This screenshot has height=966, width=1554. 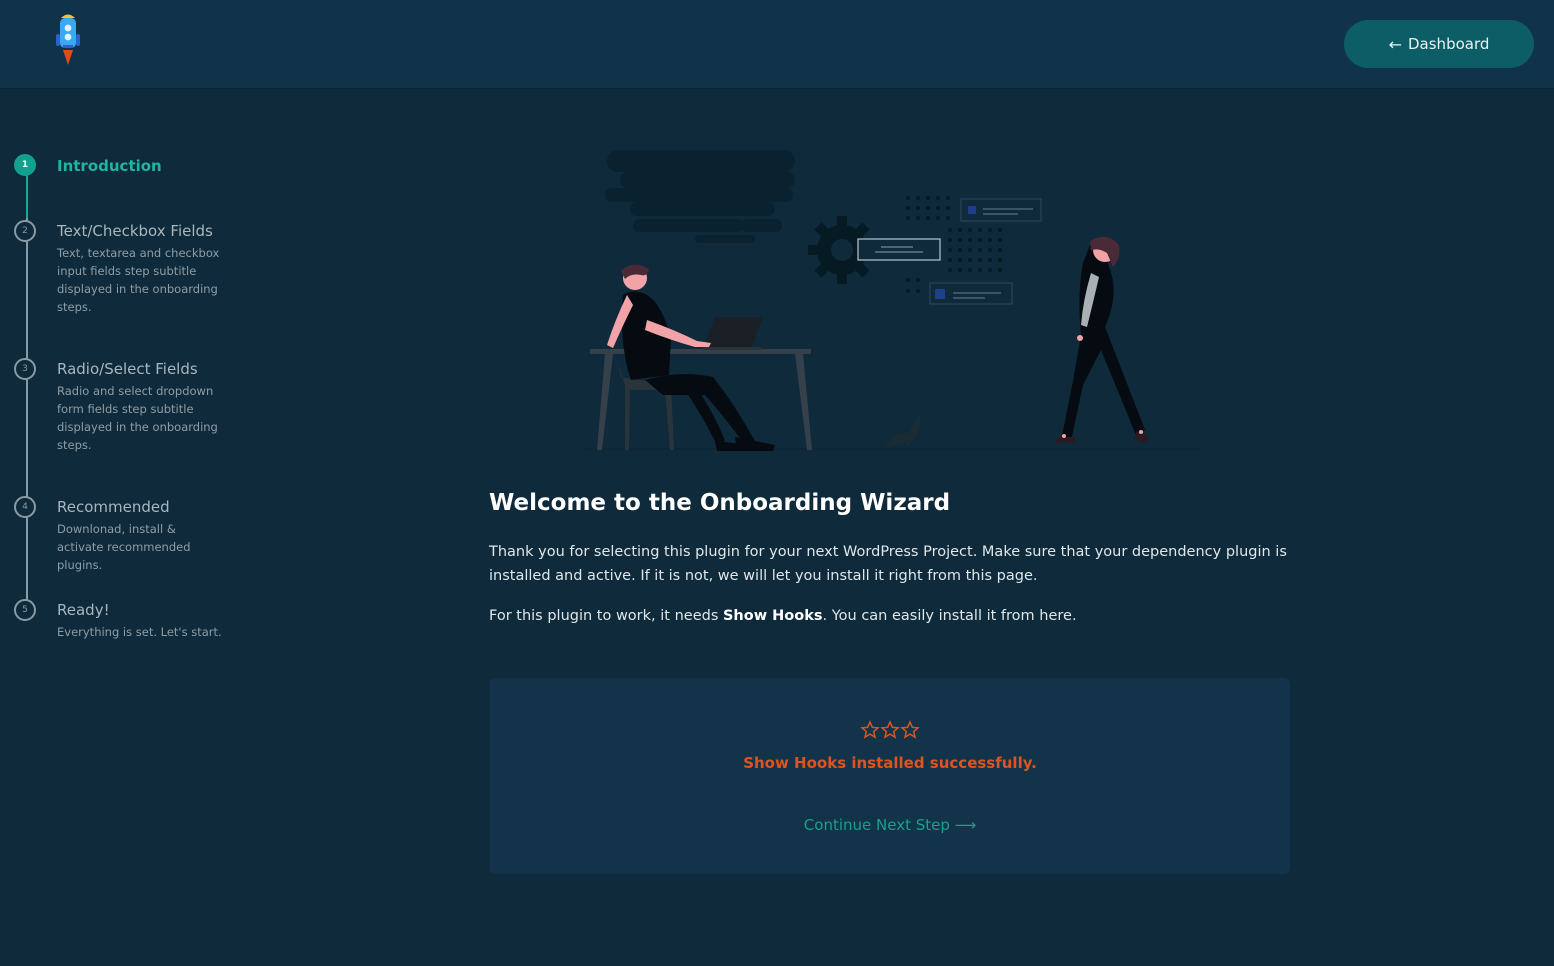 I want to click on stars-icon, so click(x=890, y=732).